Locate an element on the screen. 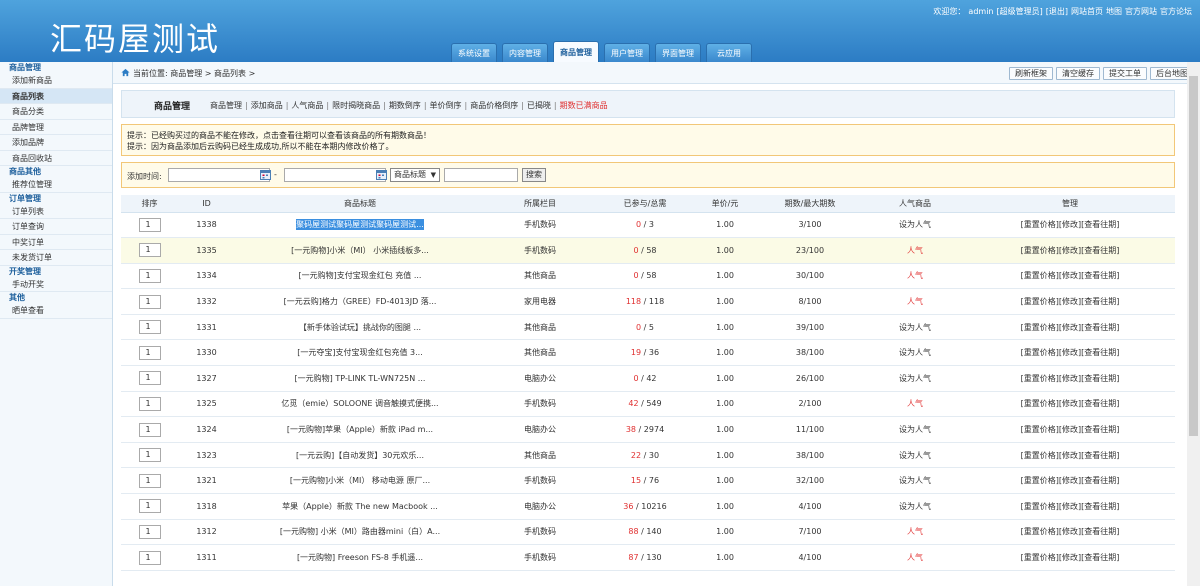 This screenshot has height=586, width=1200. sidebar-item: 商品列表 is located at coordinates (56, 96).